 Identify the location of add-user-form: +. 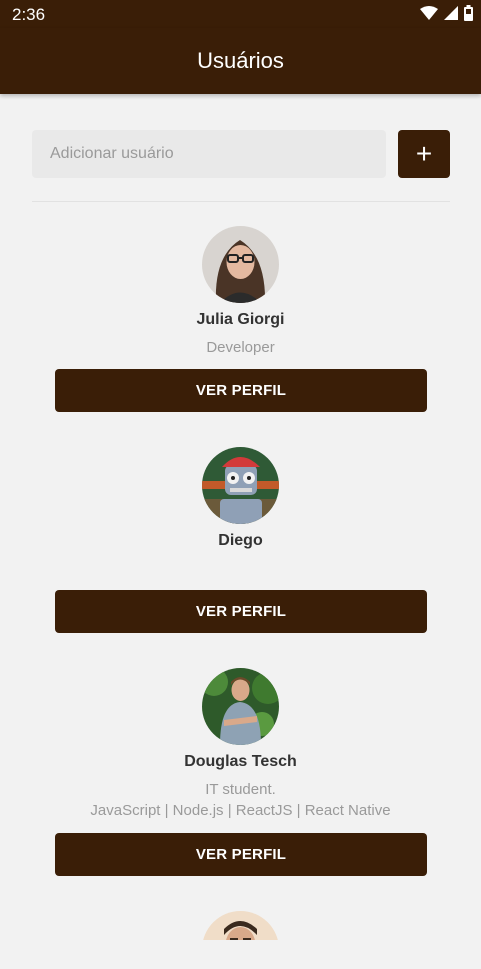
(241, 154).